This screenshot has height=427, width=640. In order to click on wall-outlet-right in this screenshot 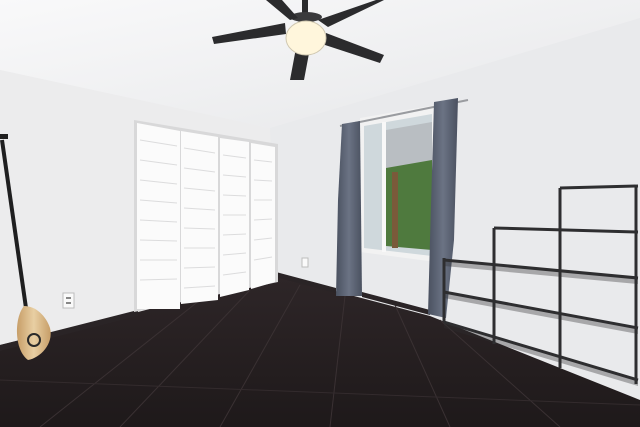, I will do `click(305, 262)`.